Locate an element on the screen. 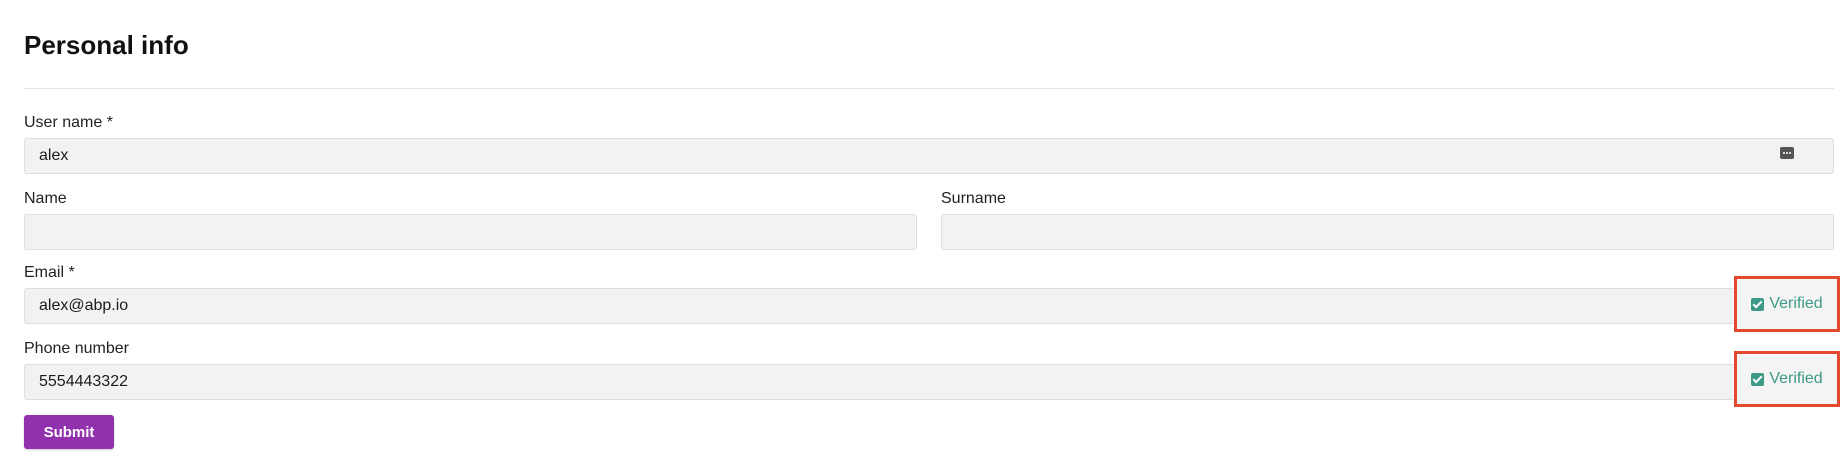 This screenshot has width=1848, height=474. email-label: Email * is located at coordinates (49, 272).